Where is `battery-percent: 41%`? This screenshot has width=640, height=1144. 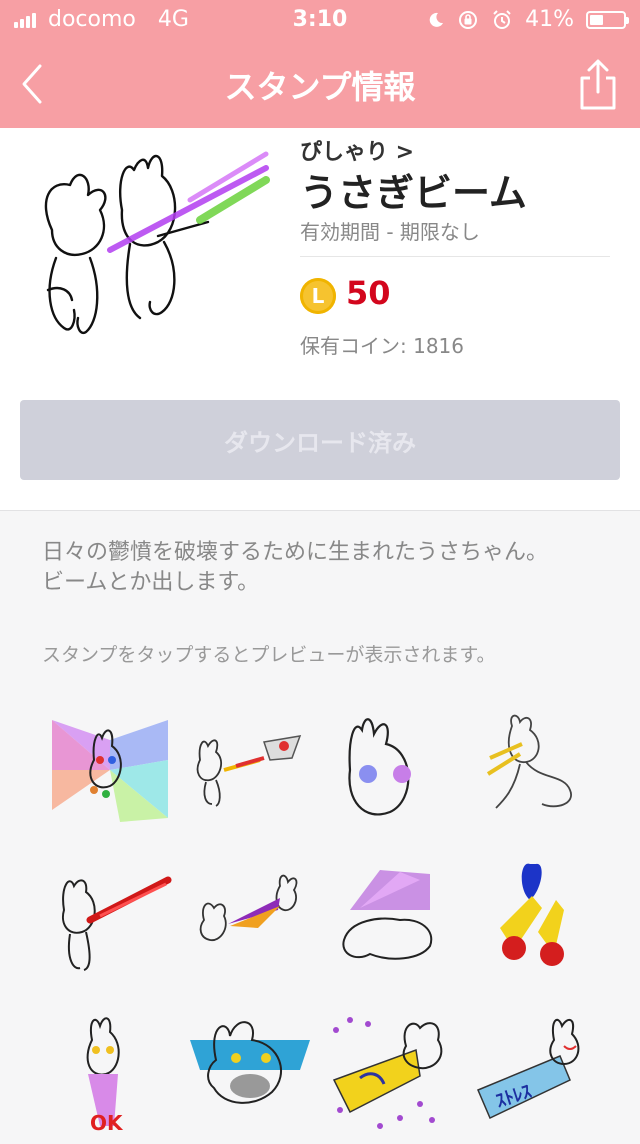 battery-percent: 41% is located at coordinates (549, 19).